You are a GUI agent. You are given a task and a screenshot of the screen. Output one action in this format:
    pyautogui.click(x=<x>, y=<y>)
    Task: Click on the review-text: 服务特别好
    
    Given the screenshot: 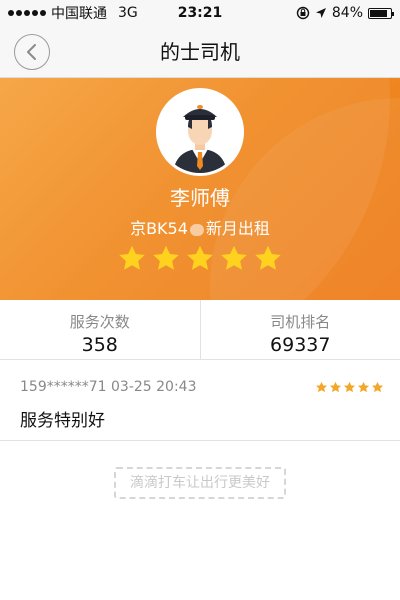 What is the action you would take?
    pyautogui.click(x=62, y=421)
    